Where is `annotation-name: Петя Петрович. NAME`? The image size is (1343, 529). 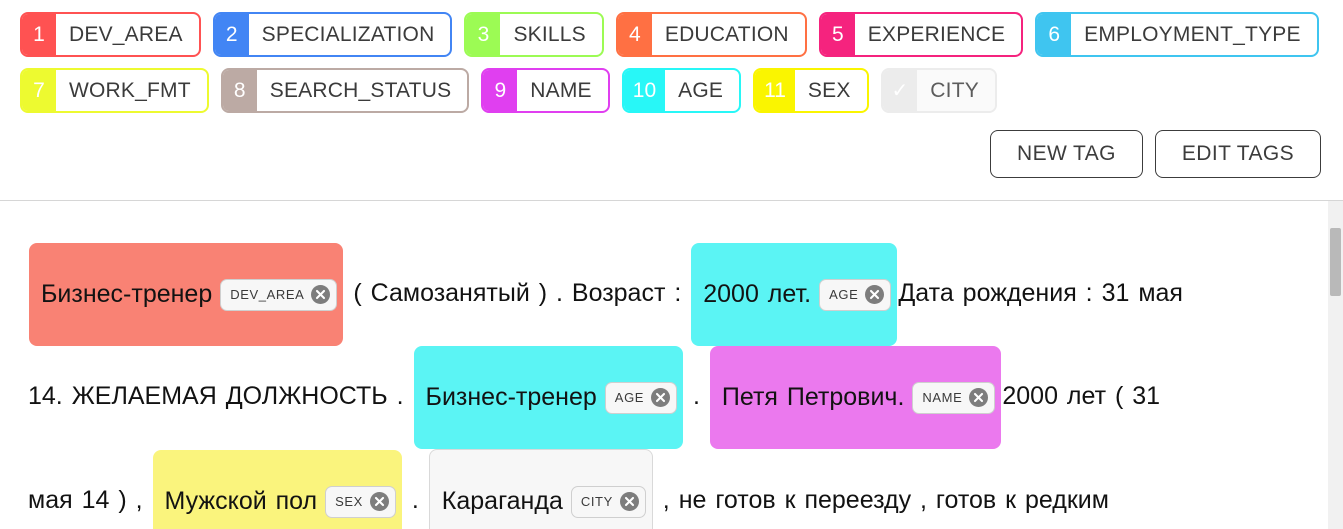
annotation-name: Петя Петрович. NAME is located at coordinates (855, 397).